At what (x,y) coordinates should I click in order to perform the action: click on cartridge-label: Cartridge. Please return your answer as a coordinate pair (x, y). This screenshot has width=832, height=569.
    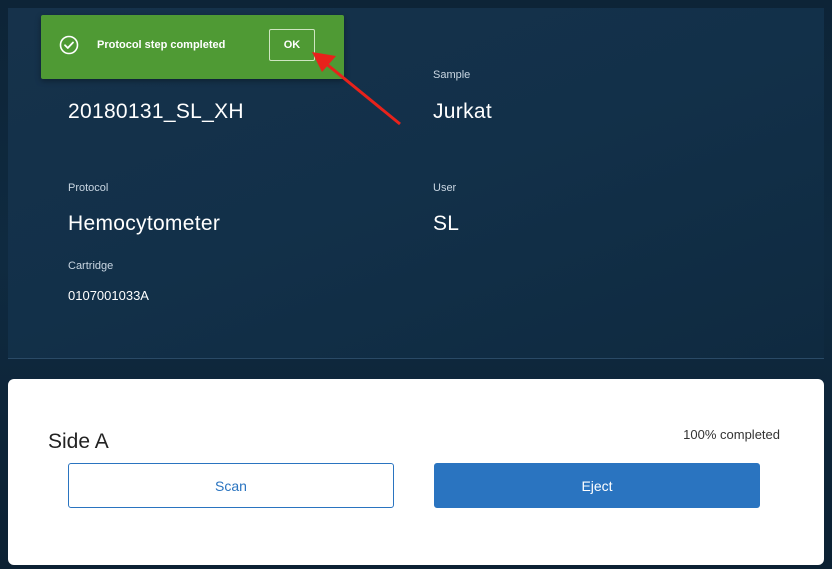
    Looking at the image, I should click on (91, 266).